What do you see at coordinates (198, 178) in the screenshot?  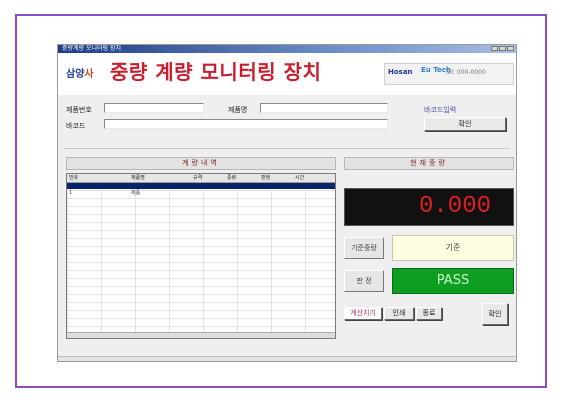 I see `col-header: 규격` at bounding box center [198, 178].